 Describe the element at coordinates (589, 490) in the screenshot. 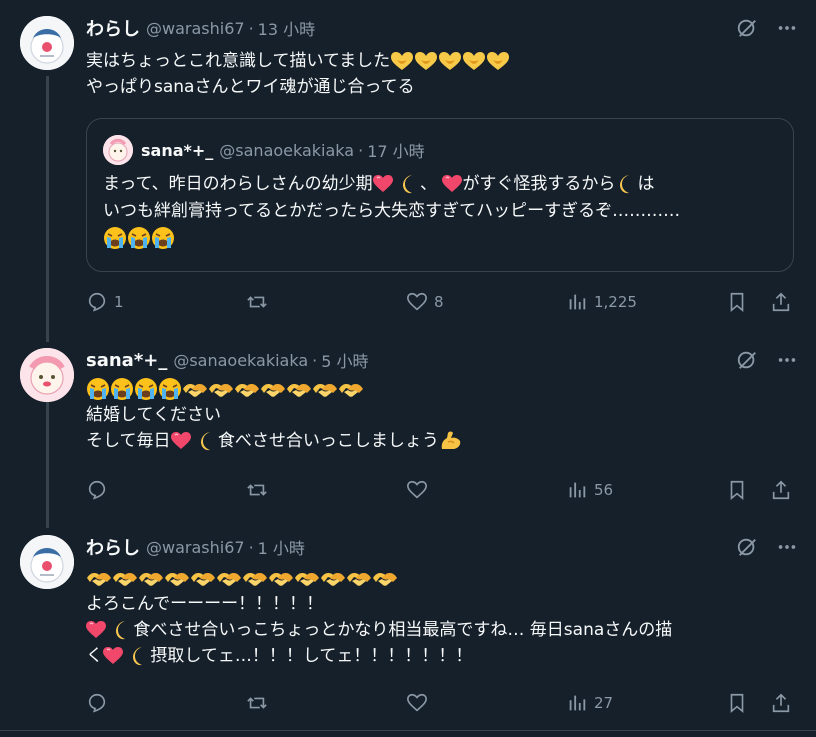

I see `views-button: 56` at that location.